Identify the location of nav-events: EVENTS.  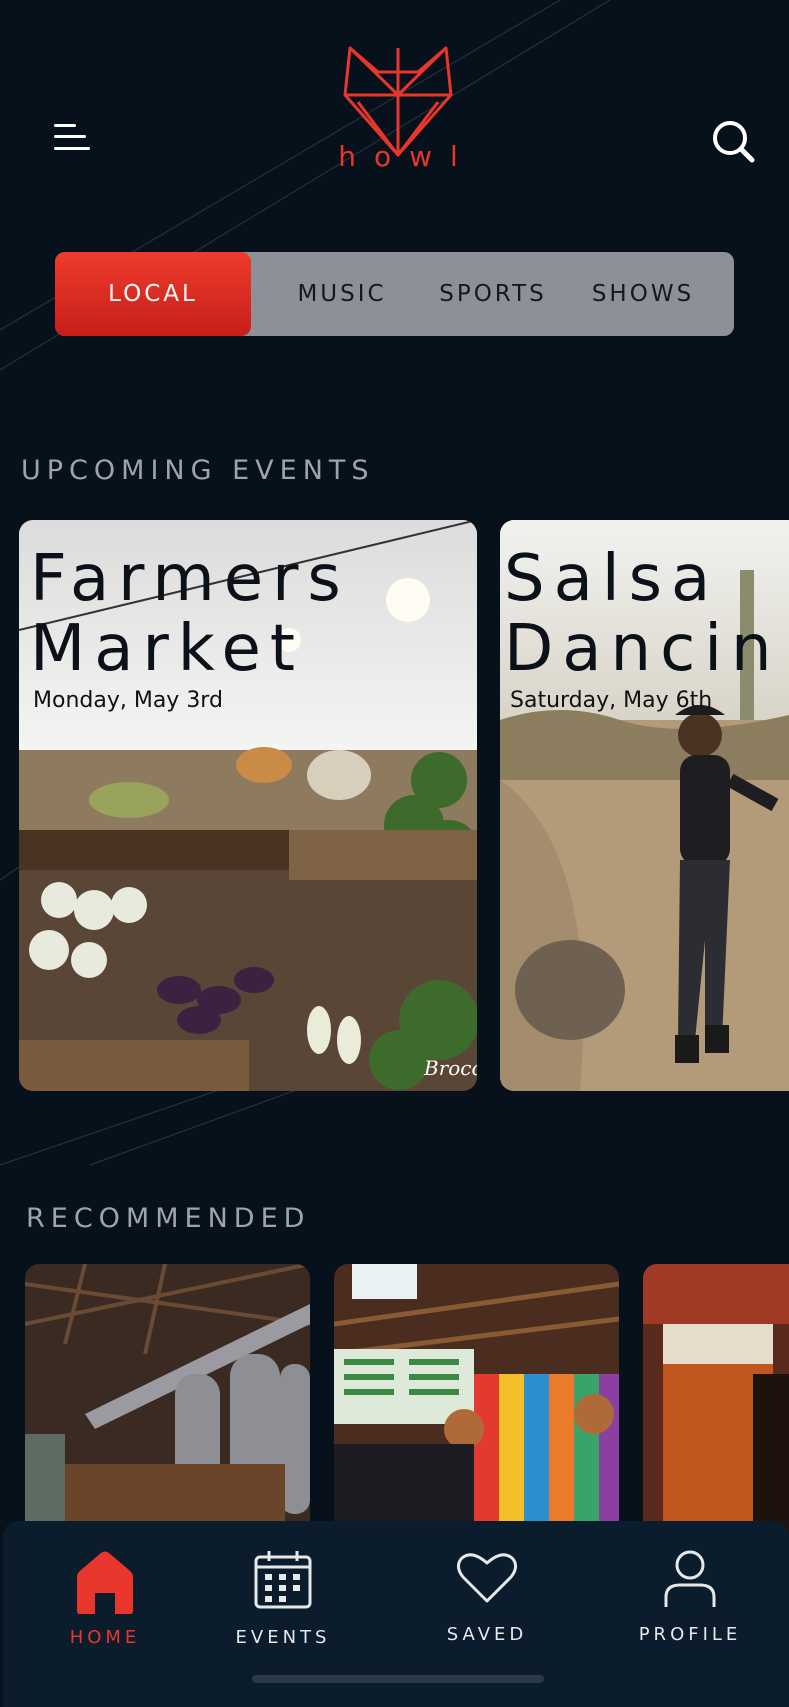
(283, 1604).